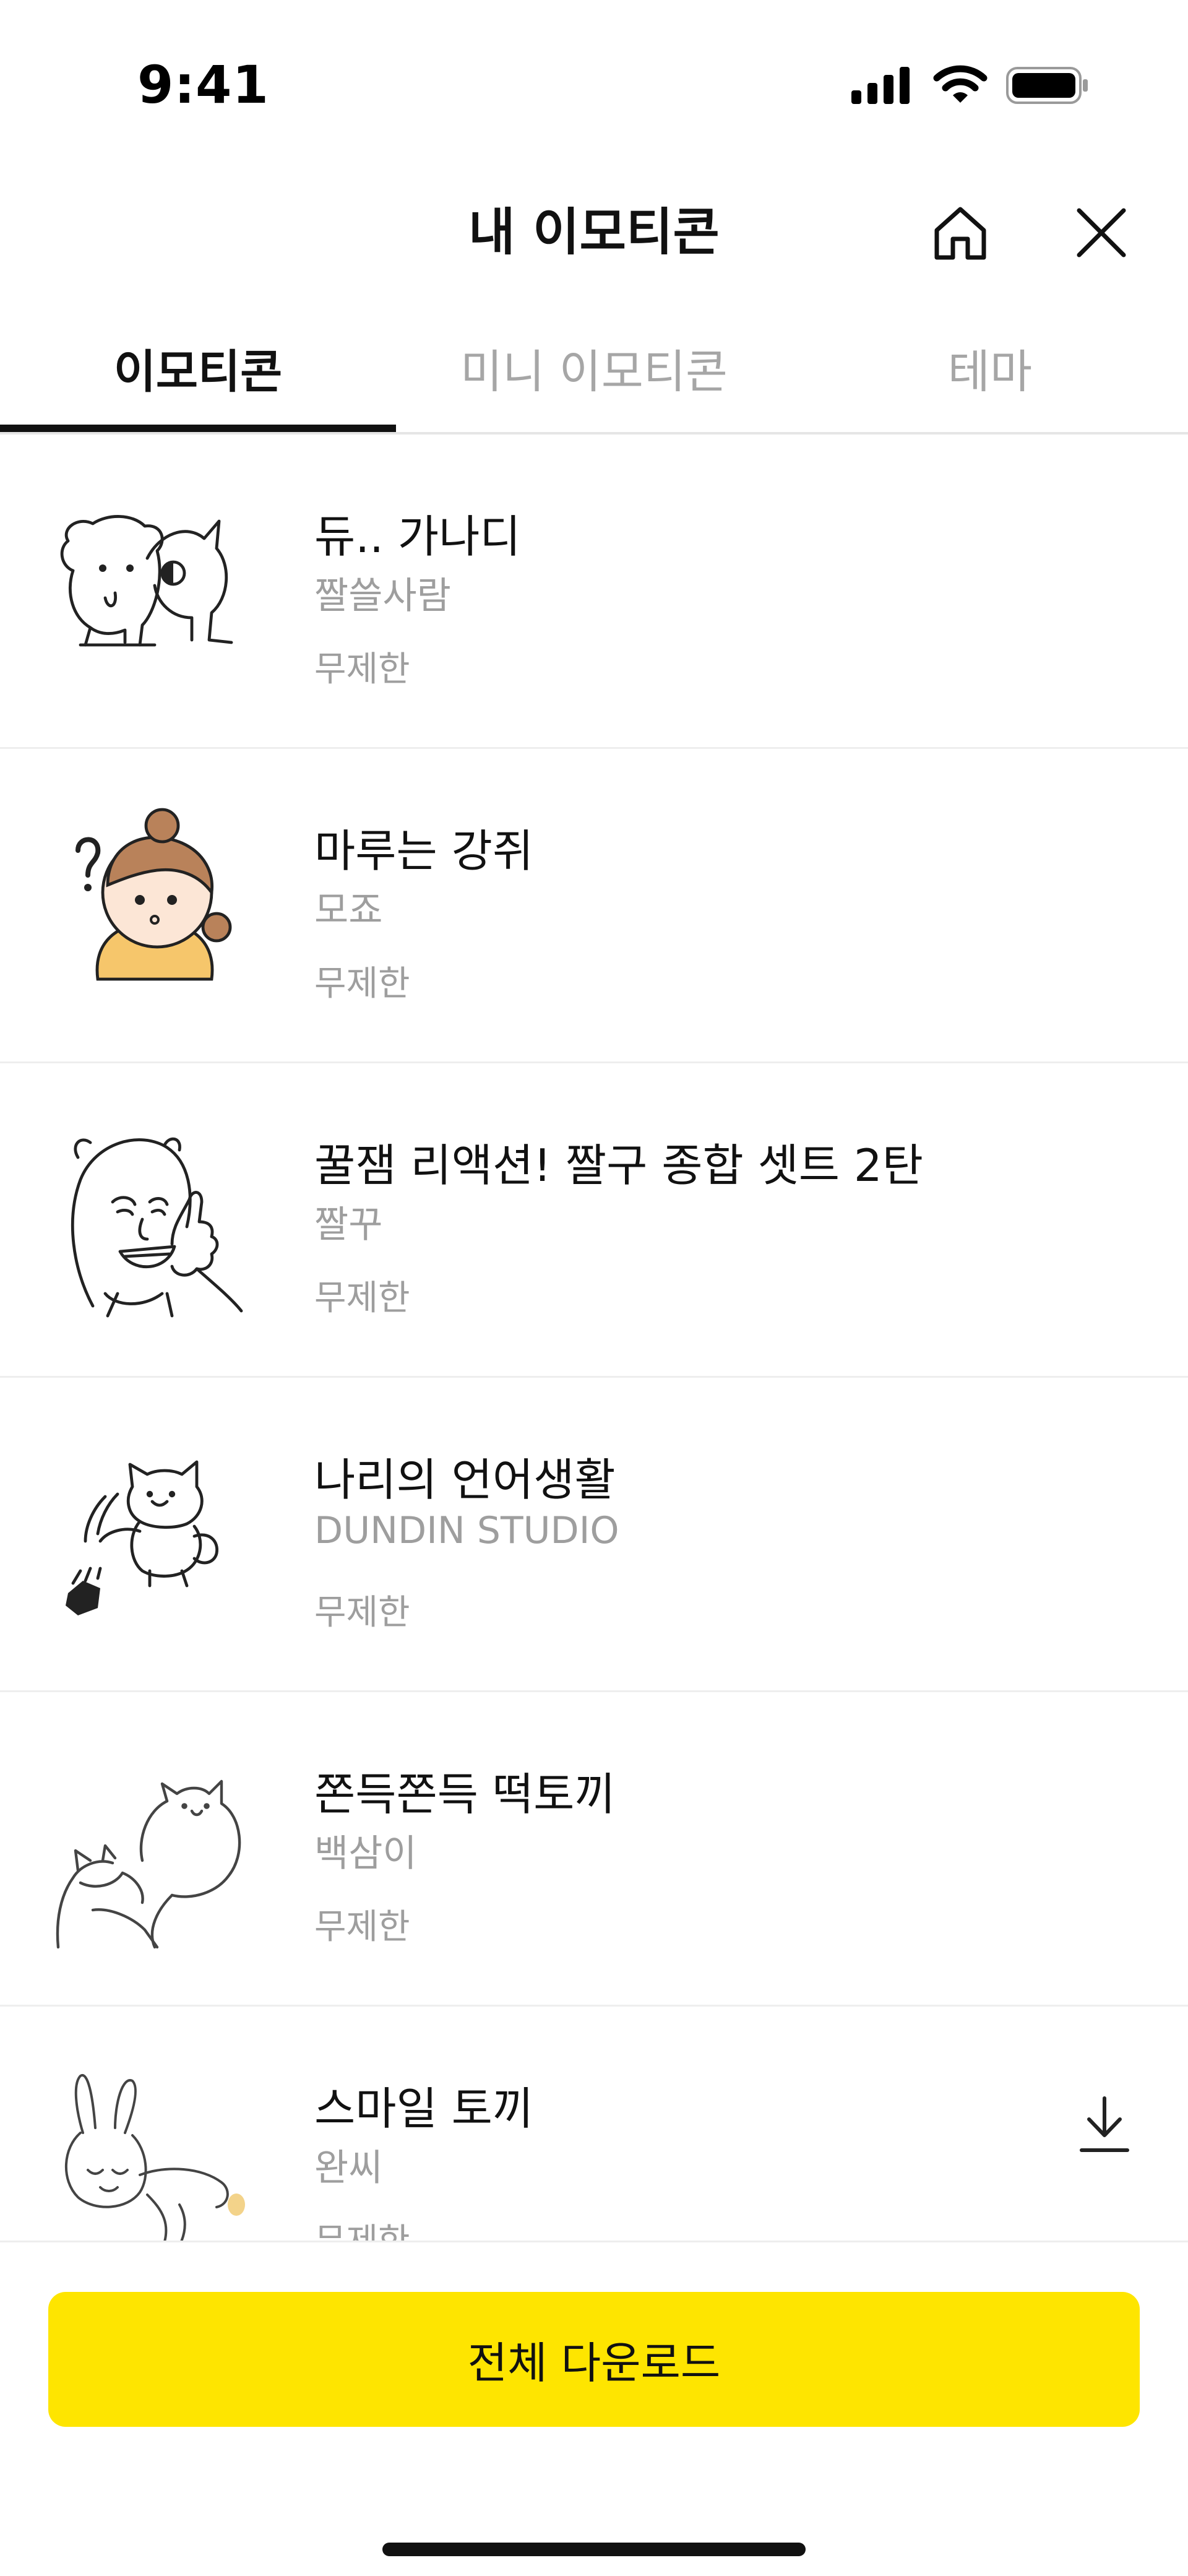 Image resolution: width=1188 pixels, height=2576 pixels. I want to click on tab-theme: 테마, so click(990, 367).